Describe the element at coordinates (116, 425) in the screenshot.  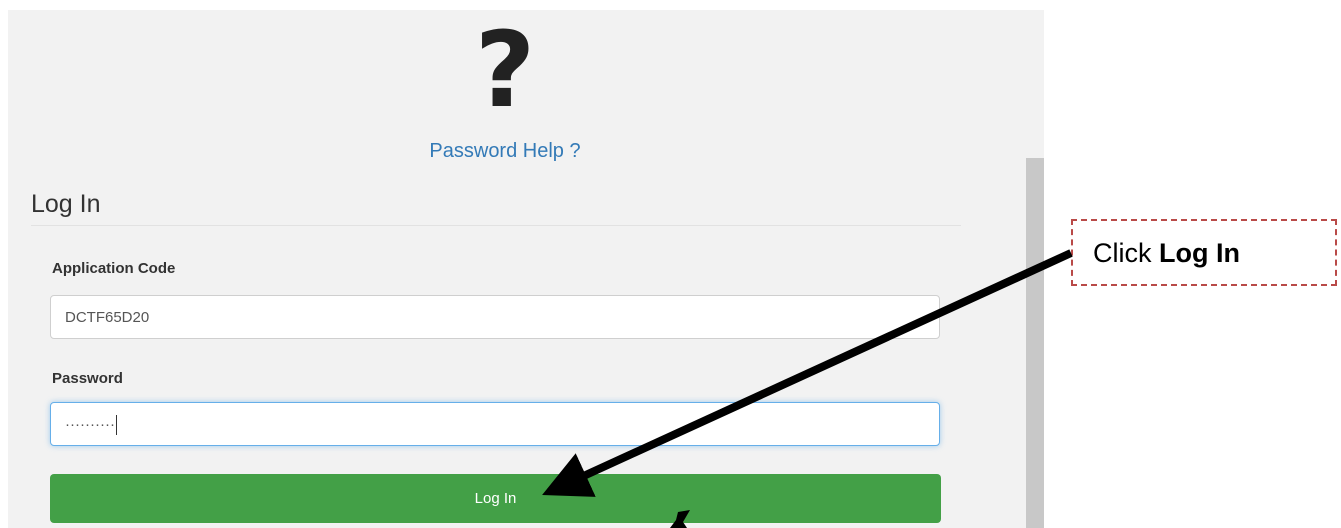
I see `text-caret` at that location.